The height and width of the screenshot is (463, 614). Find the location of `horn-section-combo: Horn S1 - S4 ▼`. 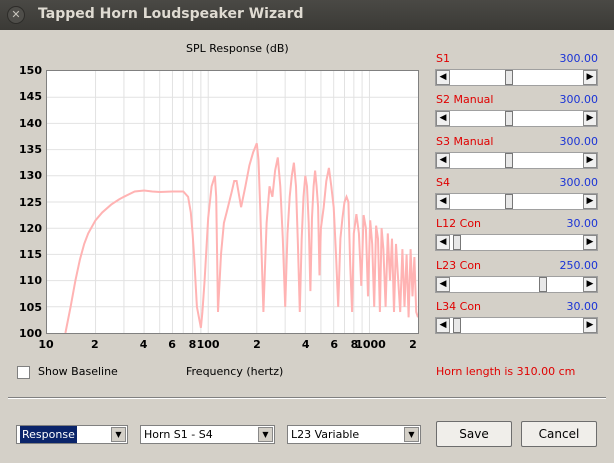

horn-section-combo: Horn S1 - S4 ▼ is located at coordinates (207, 434).